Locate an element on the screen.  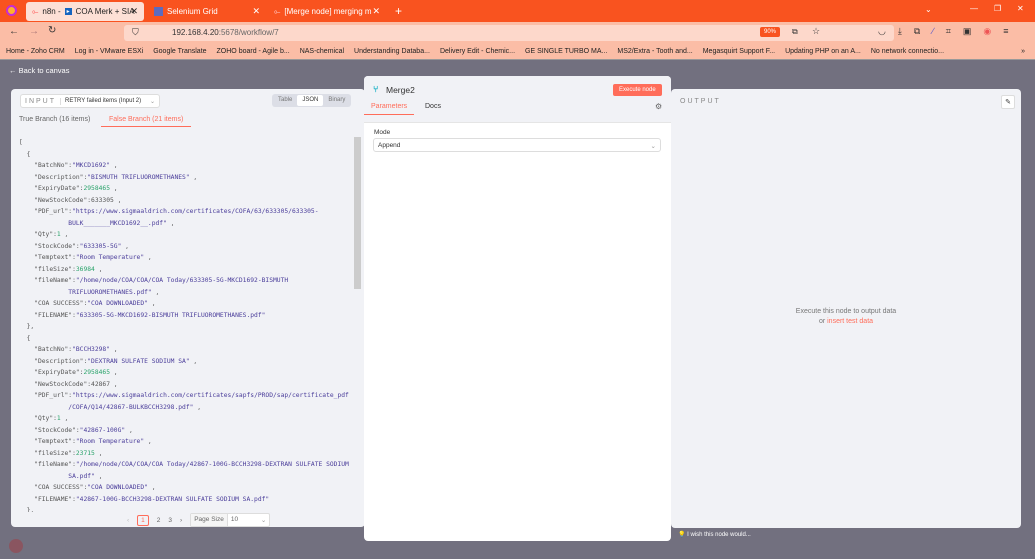
json-key: "COA SUCCESS": is located at coordinates (61, 487).